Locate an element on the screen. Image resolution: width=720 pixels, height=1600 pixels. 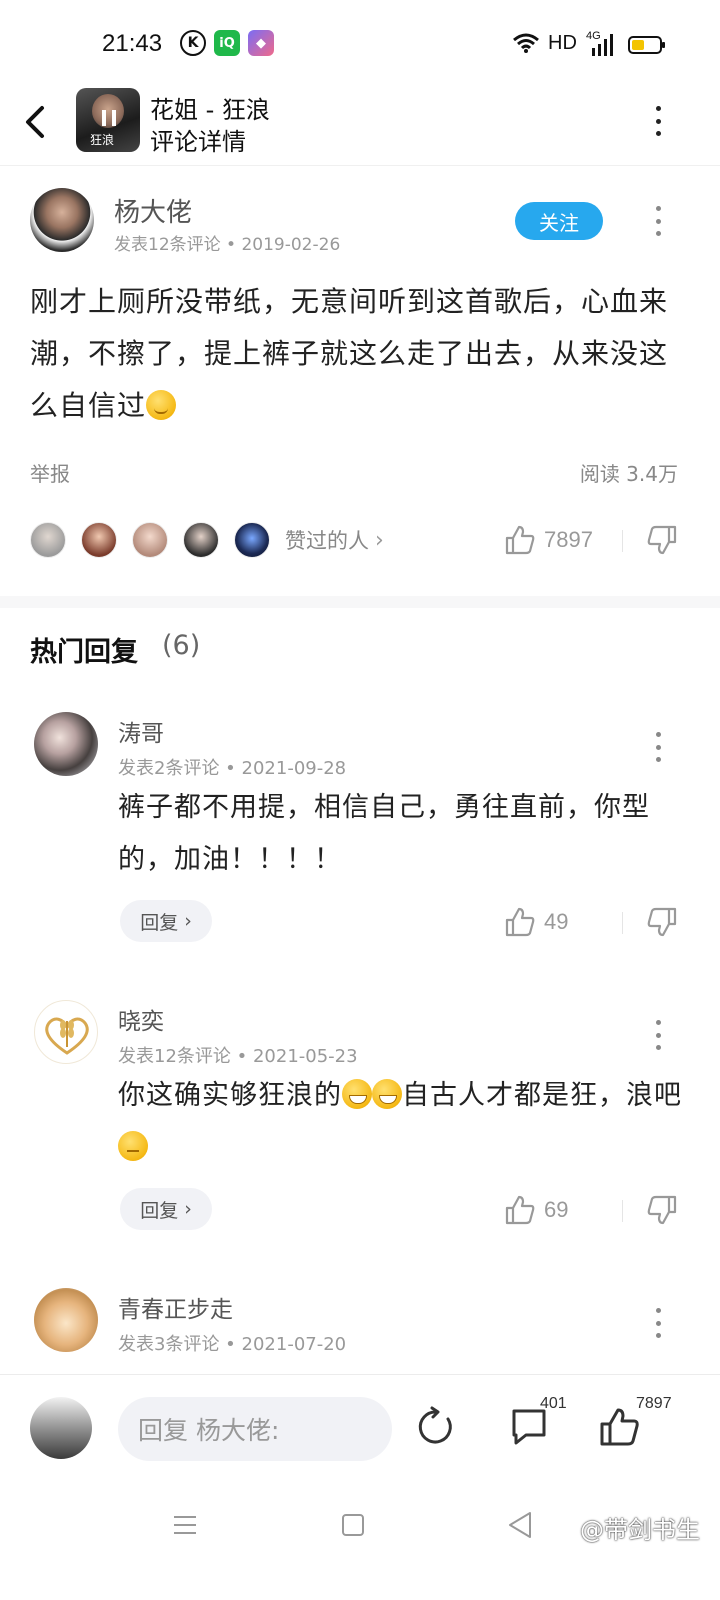
cover-text: 狂浪 is located at coordinates (102, 140).